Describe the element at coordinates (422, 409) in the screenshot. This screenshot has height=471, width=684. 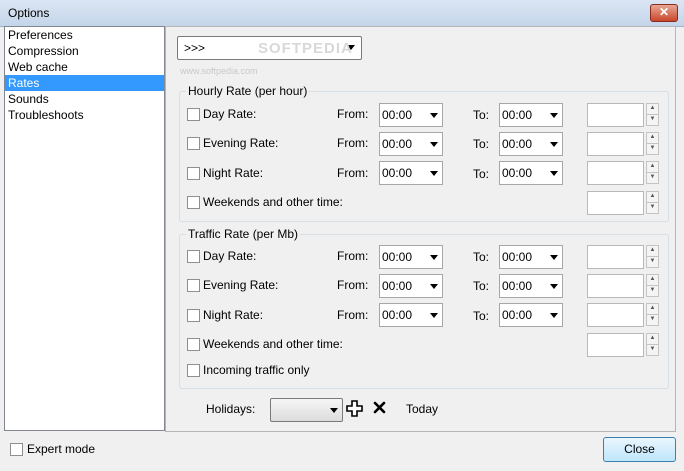
I see `today-label: Today` at that location.